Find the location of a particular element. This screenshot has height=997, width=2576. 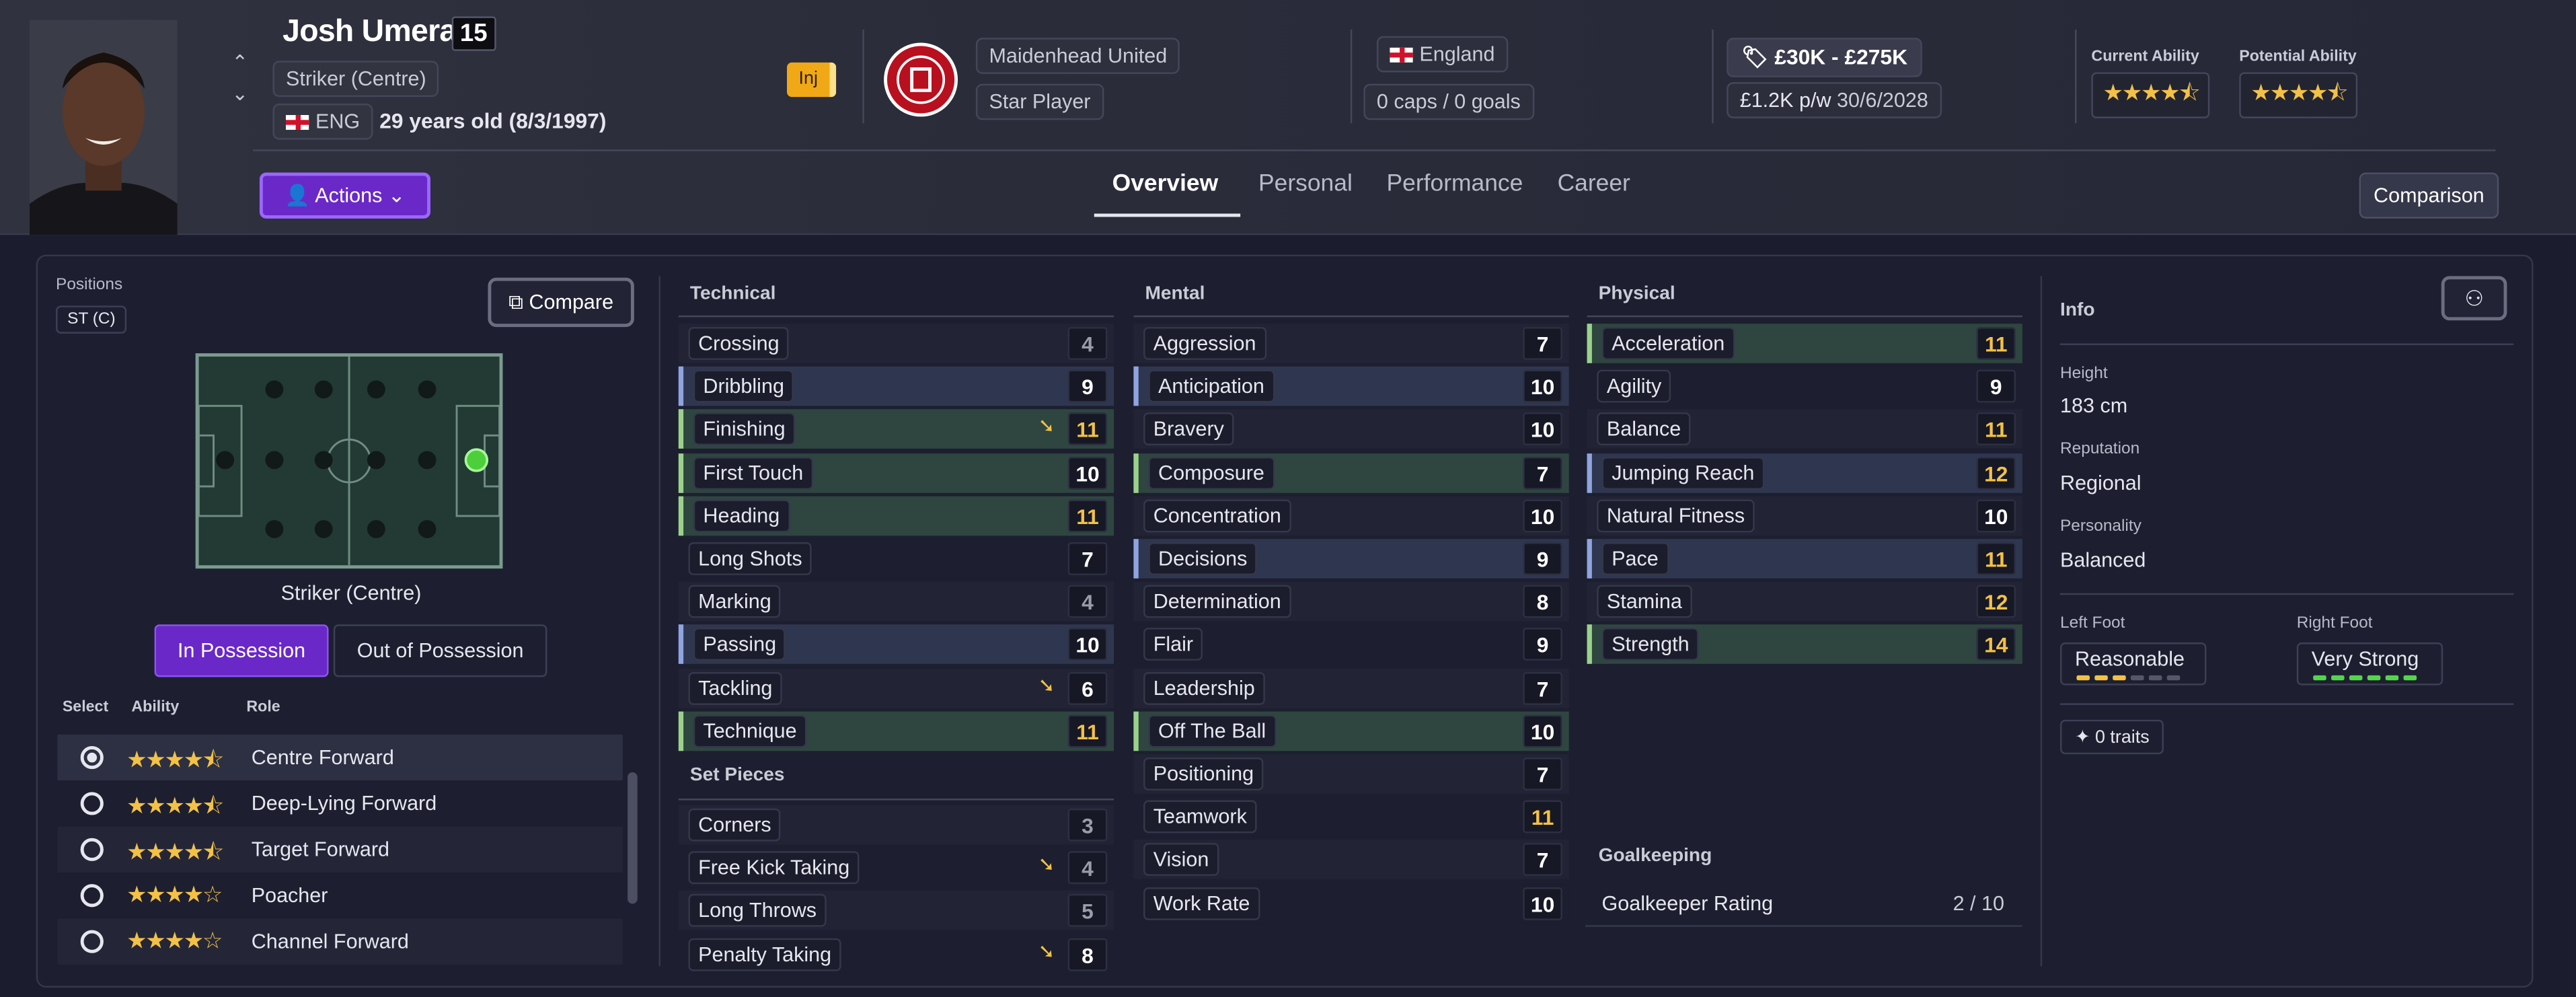

attribute-row: Positioning 7 is located at coordinates (1351, 774).